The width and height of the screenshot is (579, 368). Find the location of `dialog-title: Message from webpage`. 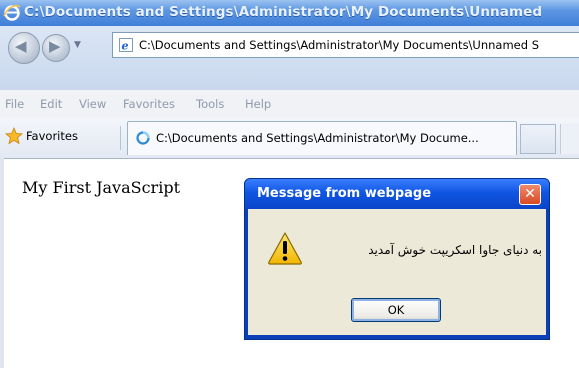

dialog-title: Message from webpage is located at coordinates (344, 193).